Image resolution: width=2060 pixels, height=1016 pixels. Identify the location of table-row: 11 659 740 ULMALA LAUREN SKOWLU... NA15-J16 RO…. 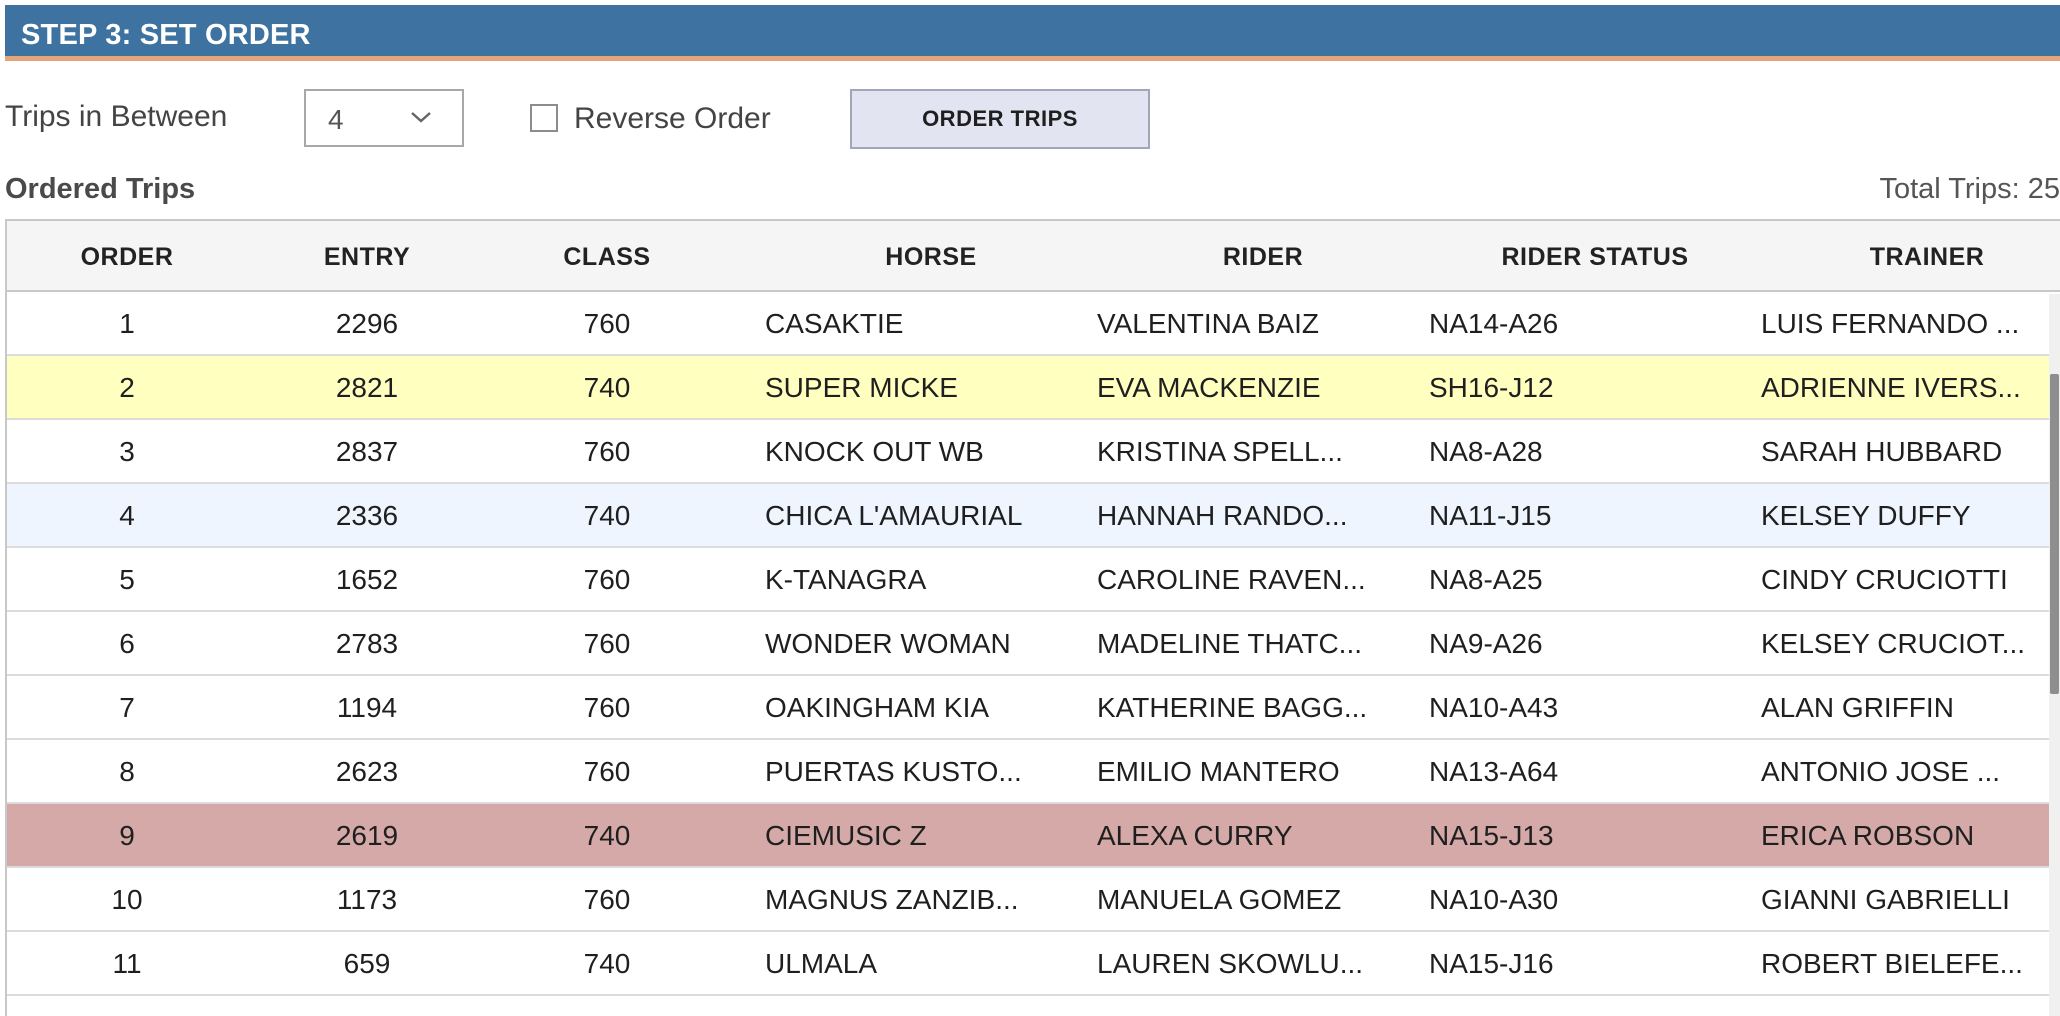
(1030, 964).